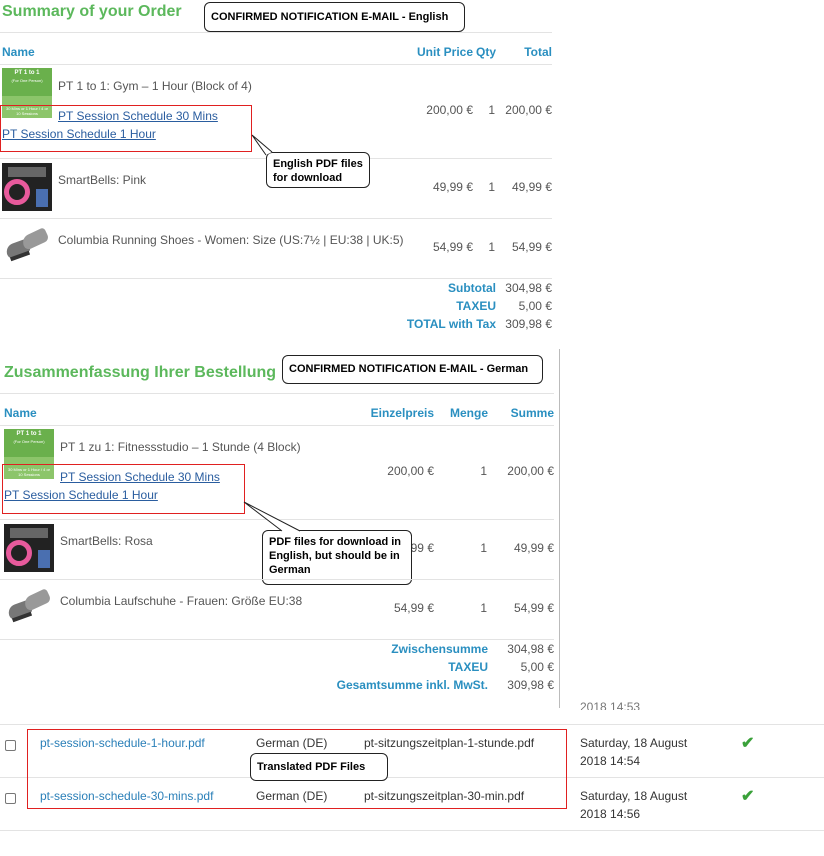  I want to click on callout-pointers, so click(272, 333).